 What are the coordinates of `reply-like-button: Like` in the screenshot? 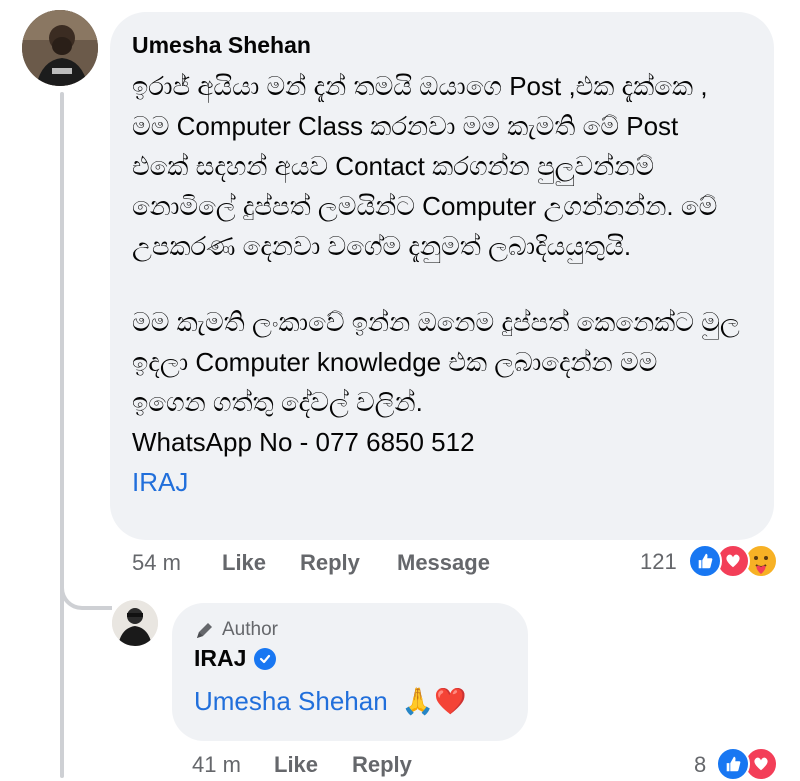 It's located at (296, 765).